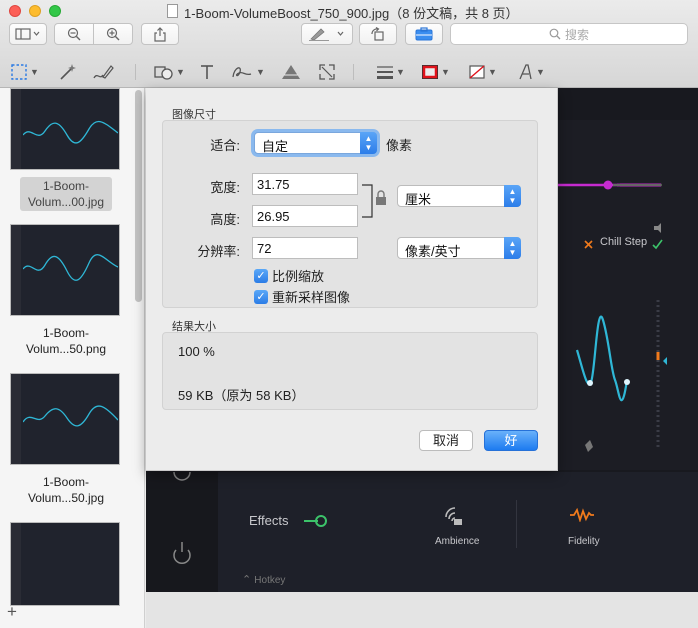  I want to click on border-color-icon, so click(430, 72).